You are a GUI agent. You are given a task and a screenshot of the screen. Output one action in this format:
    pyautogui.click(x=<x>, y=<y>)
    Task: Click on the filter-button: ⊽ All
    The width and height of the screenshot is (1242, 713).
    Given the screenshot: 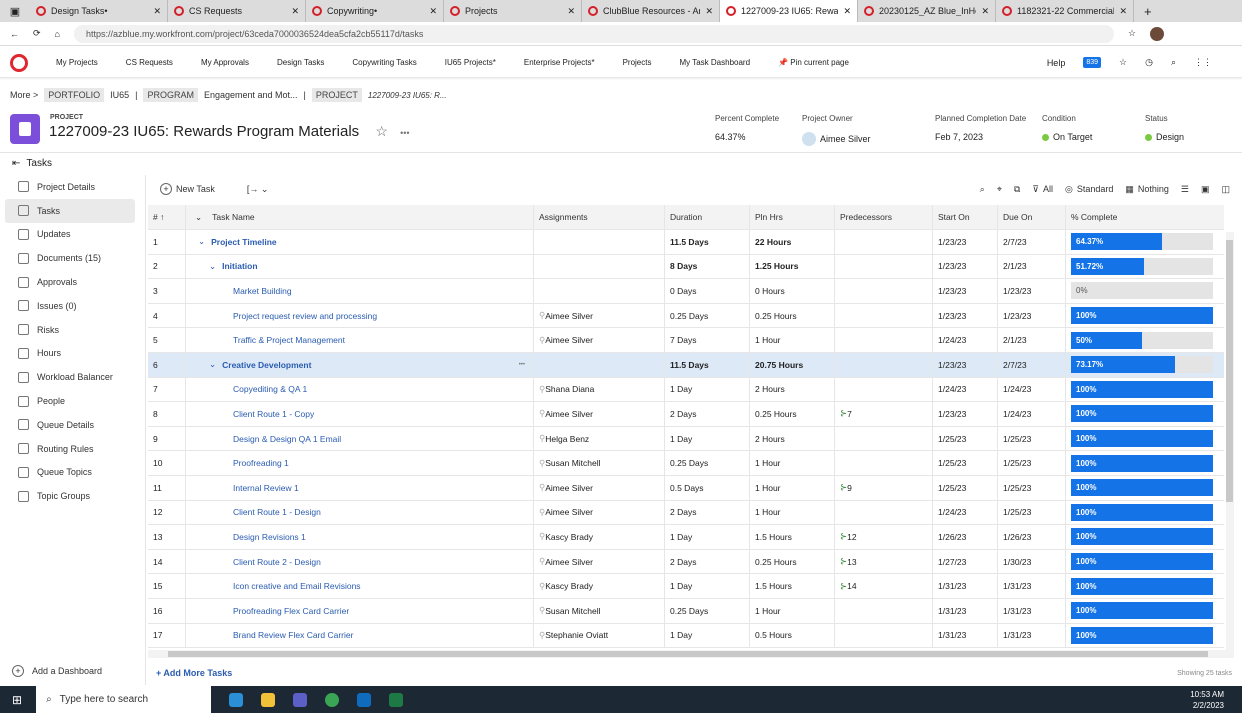 What is the action you would take?
    pyautogui.click(x=1042, y=189)
    